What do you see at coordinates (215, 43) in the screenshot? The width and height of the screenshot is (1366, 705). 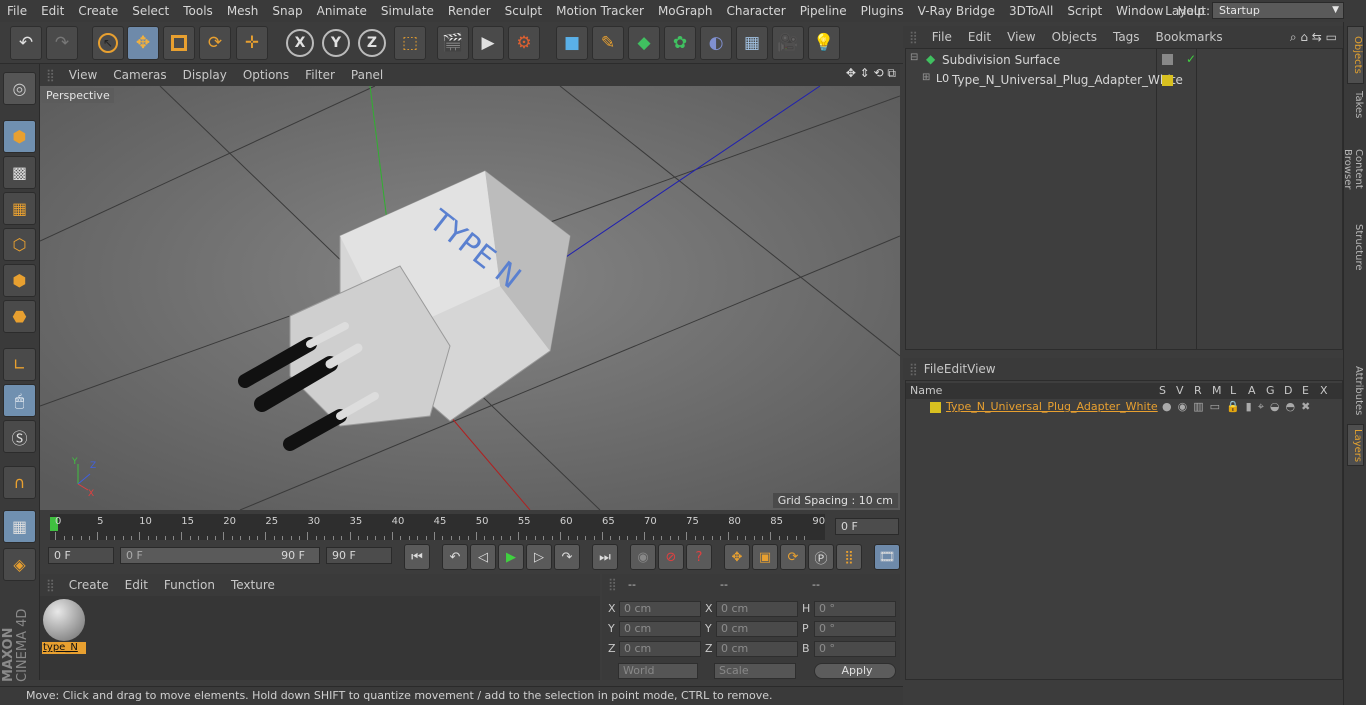 I see `rotate-icon: ⟳` at bounding box center [215, 43].